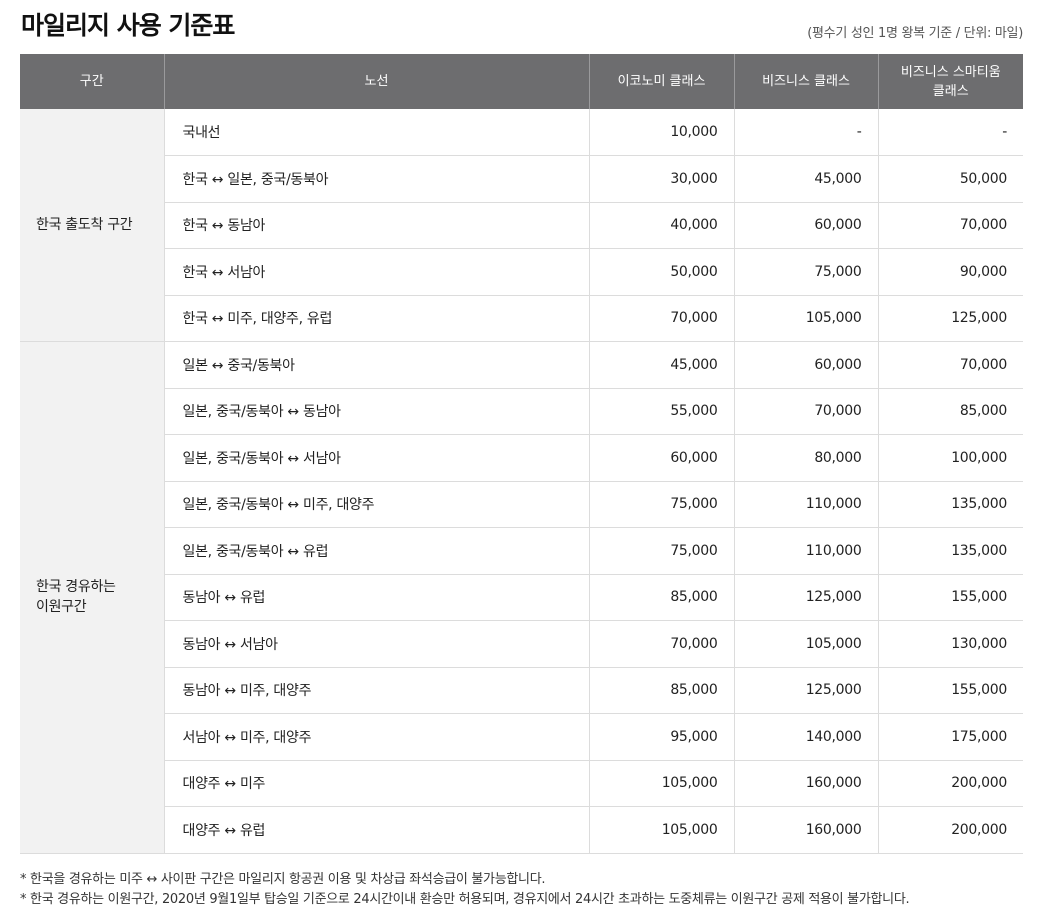  I want to click on header-business: 비즈니스 클래스, so click(805, 81).